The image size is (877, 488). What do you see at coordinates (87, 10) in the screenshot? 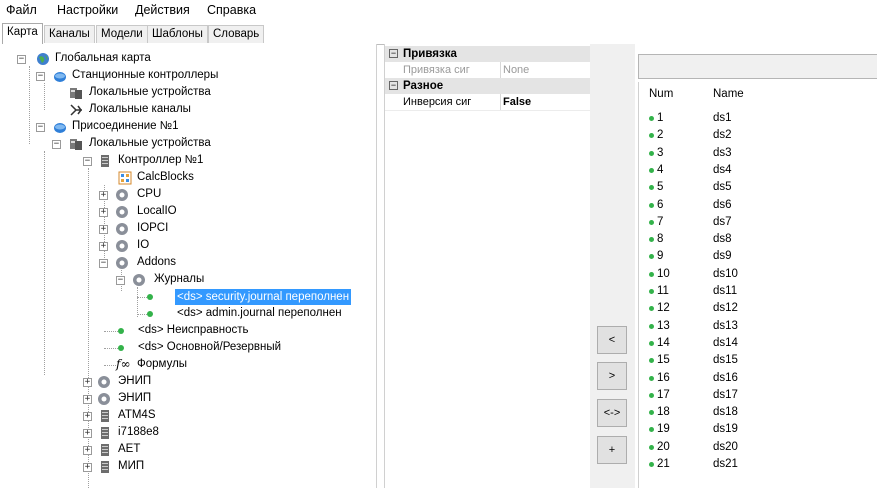
I see `menu-settings: Настройки` at bounding box center [87, 10].